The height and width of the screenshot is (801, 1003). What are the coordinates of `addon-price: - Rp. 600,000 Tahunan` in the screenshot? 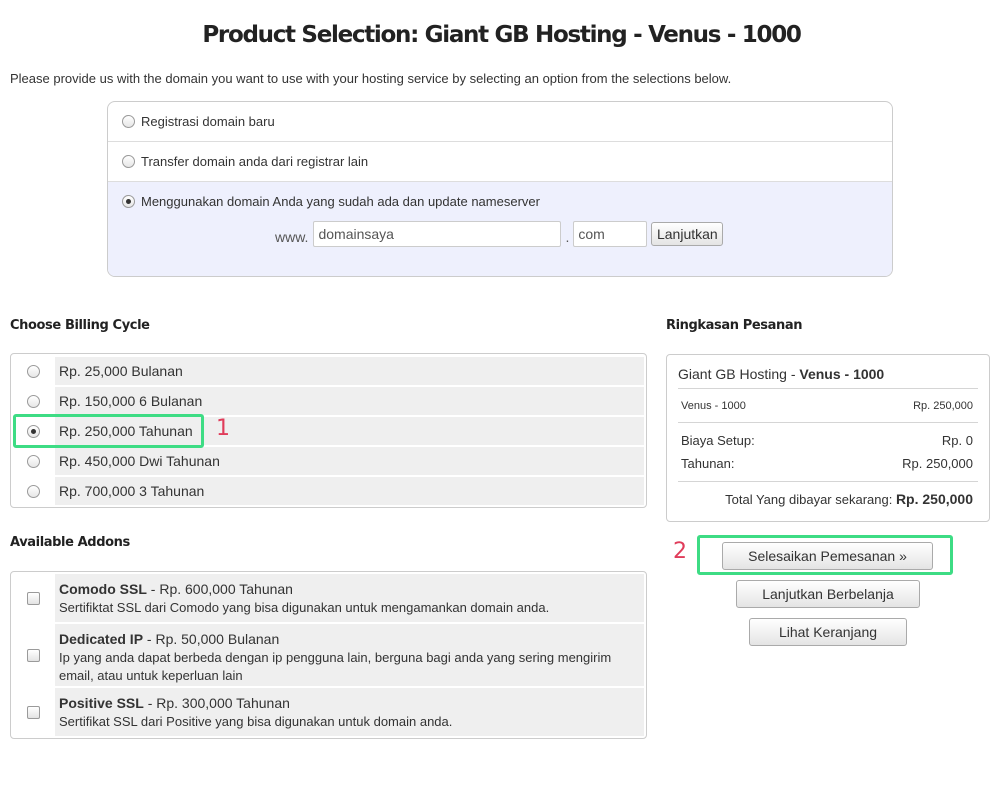 It's located at (219, 589).